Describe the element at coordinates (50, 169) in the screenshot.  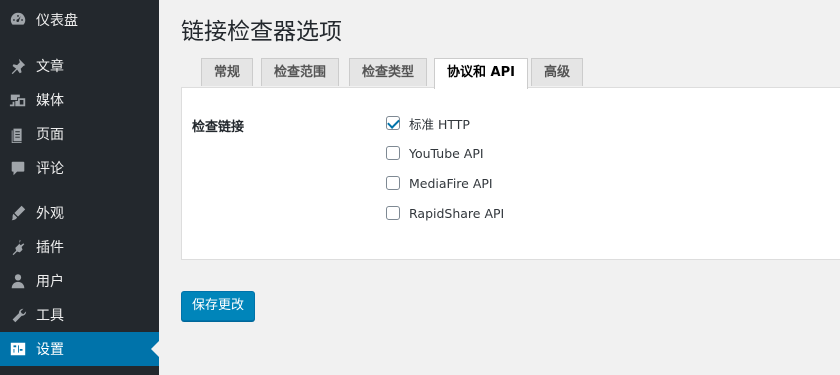
I see `sidebar-item-label: 评论` at that location.